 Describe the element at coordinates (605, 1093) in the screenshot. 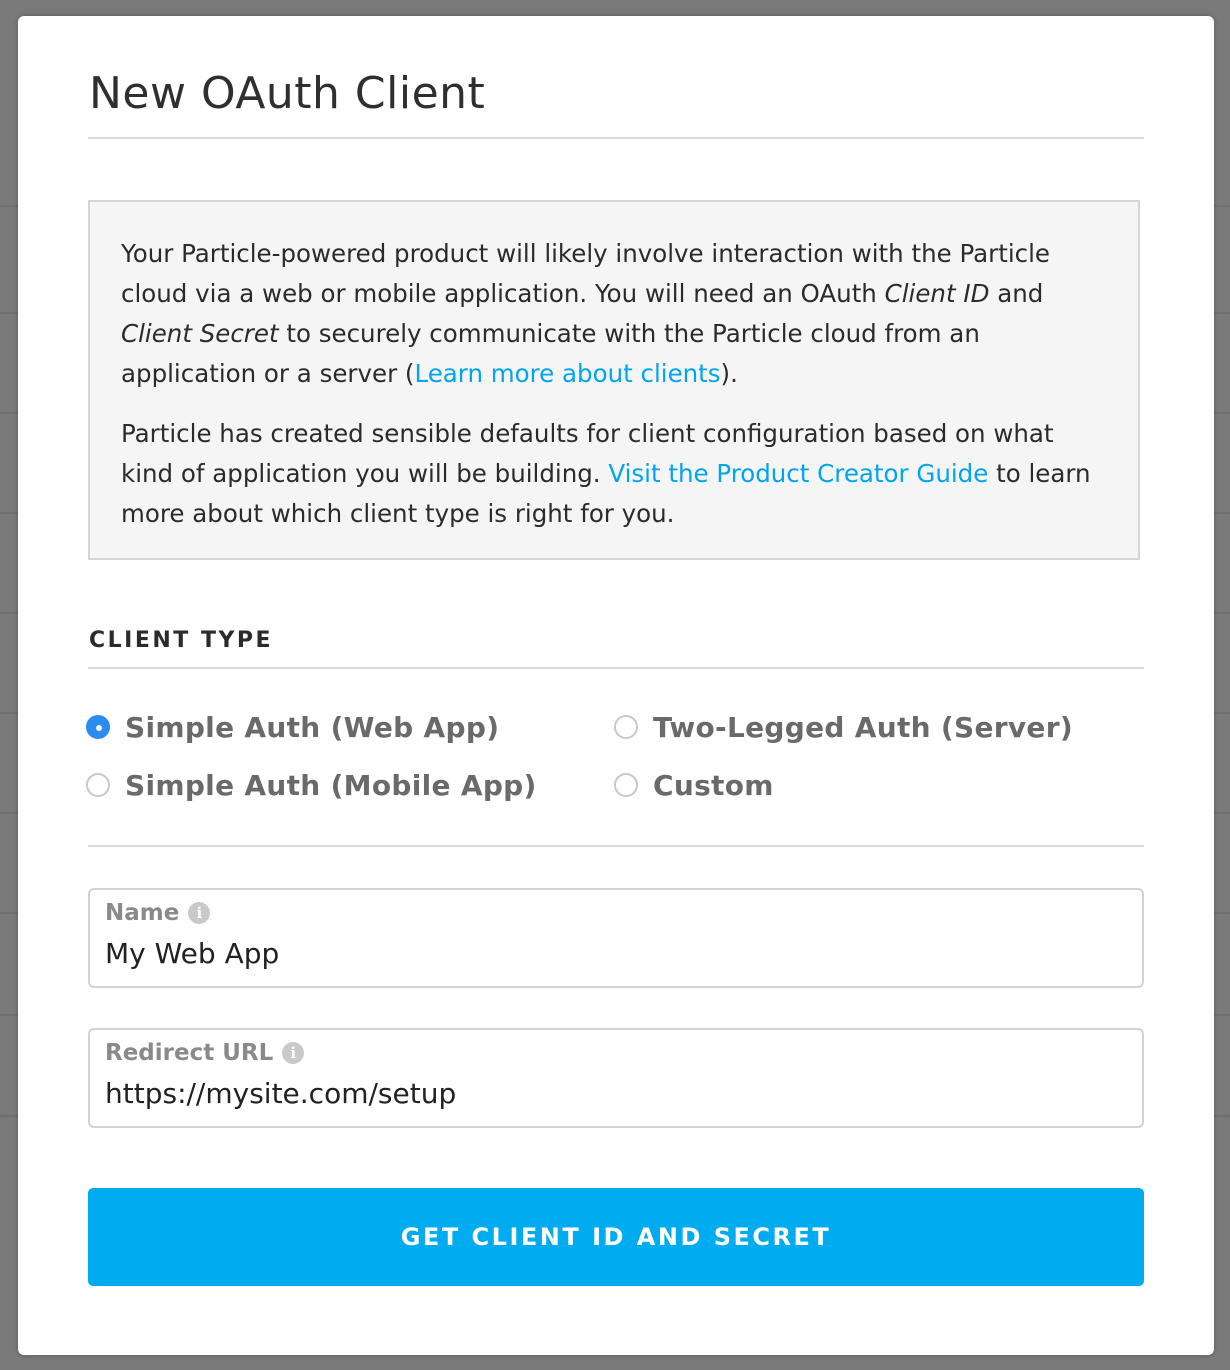

I see `redirect-url-input` at that location.